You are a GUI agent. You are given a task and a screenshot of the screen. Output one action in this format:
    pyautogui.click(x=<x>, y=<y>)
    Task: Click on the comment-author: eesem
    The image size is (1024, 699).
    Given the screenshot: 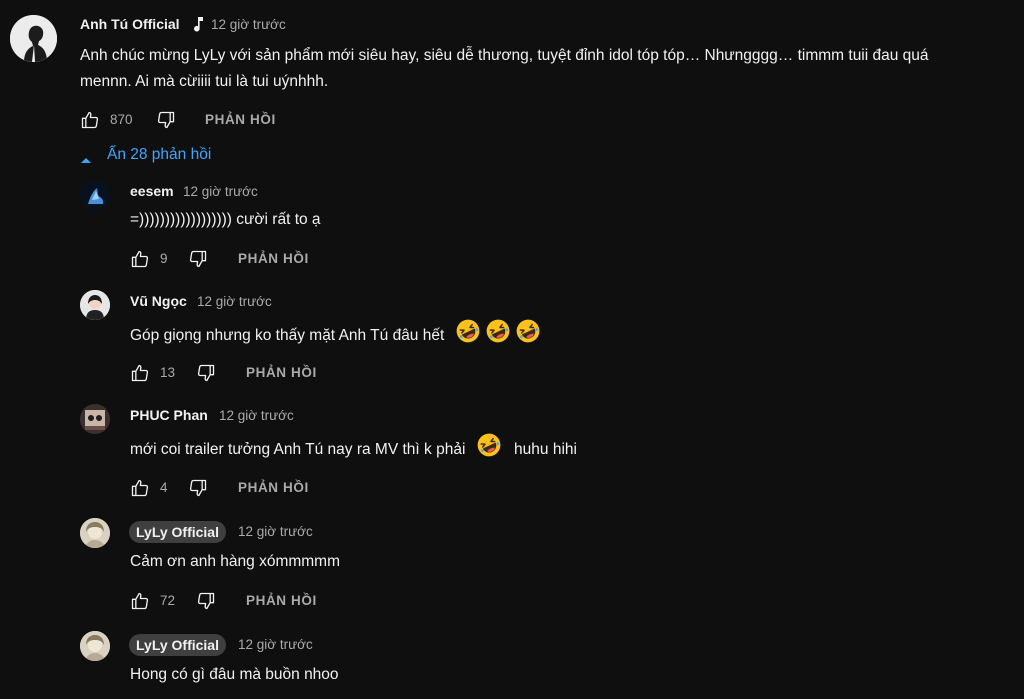 What is the action you would take?
    pyautogui.click(x=152, y=191)
    